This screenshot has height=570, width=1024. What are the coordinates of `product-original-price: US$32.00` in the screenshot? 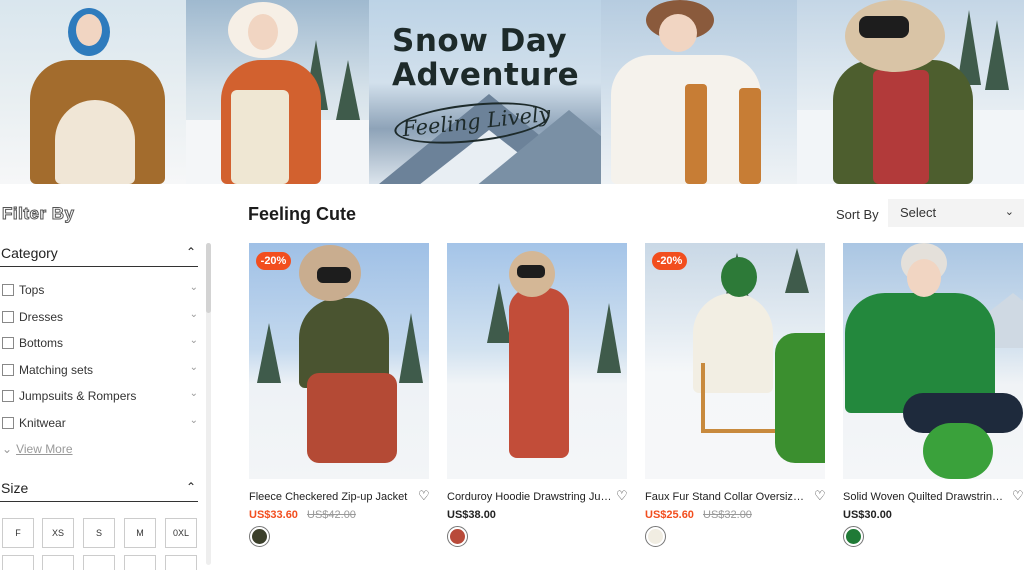 It's located at (727, 515).